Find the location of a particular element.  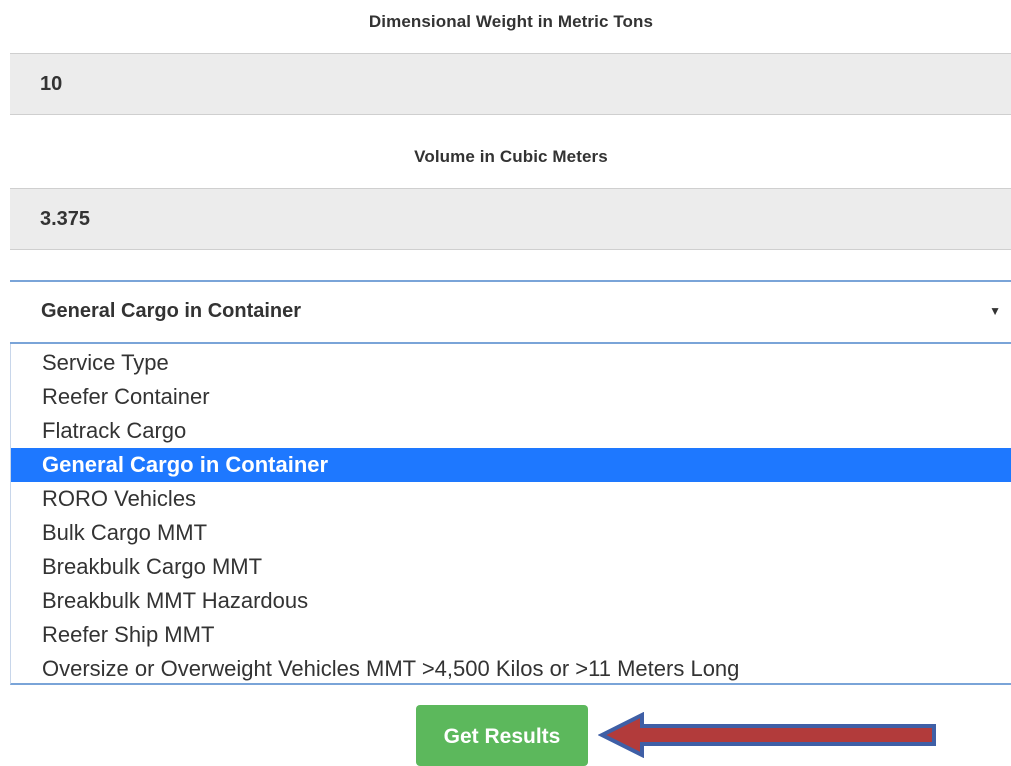

volume-label: Volume in Cubic Meters is located at coordinates (511, 156).